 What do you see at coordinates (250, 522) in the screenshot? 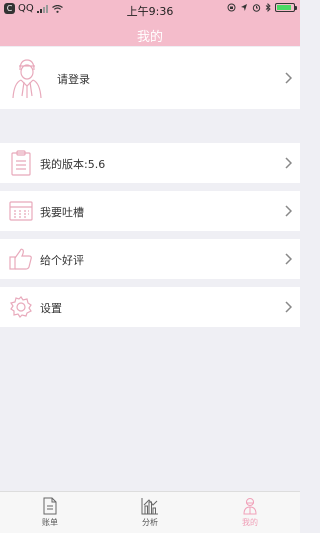
I see `tab-label: 我的` at bounding box center [250, 522].